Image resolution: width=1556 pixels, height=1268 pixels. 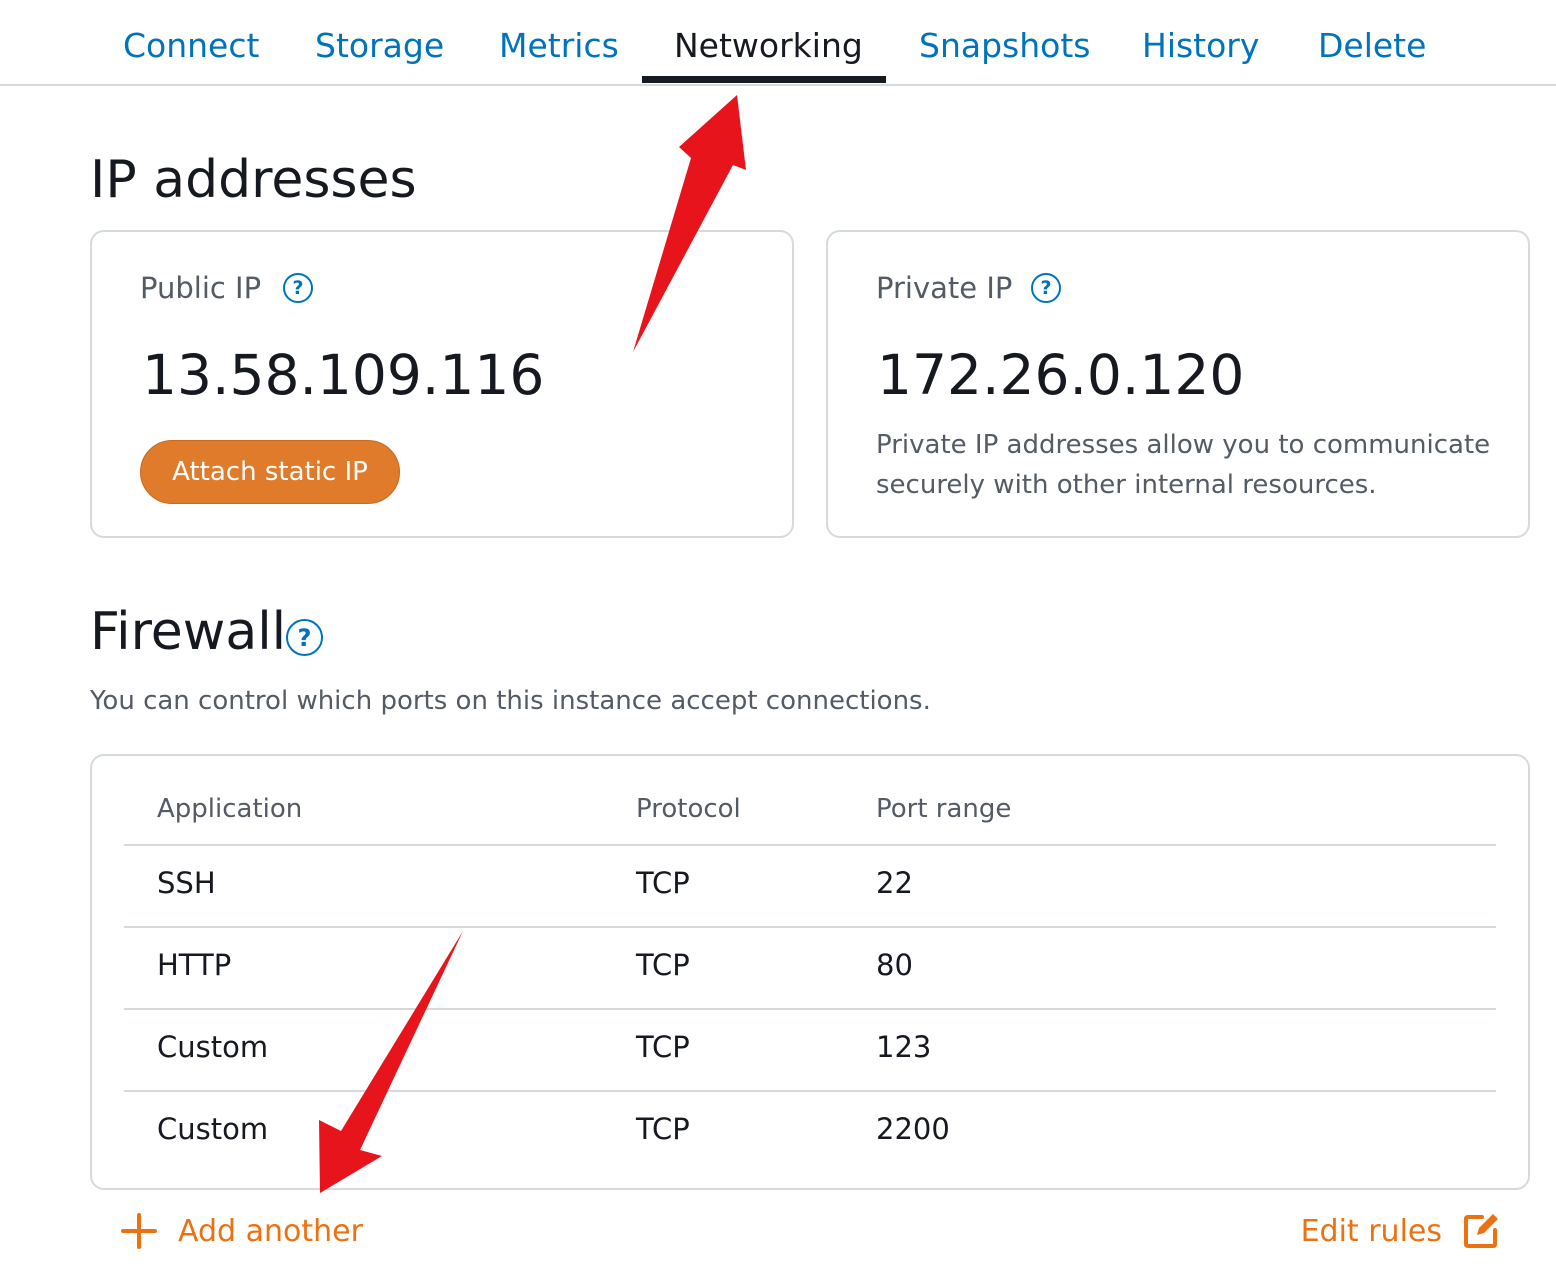 What do you see at coordinates (944, 288) in the screenshot?
I see `private-ip-label: Private IP` at bounding box center [944, 288].